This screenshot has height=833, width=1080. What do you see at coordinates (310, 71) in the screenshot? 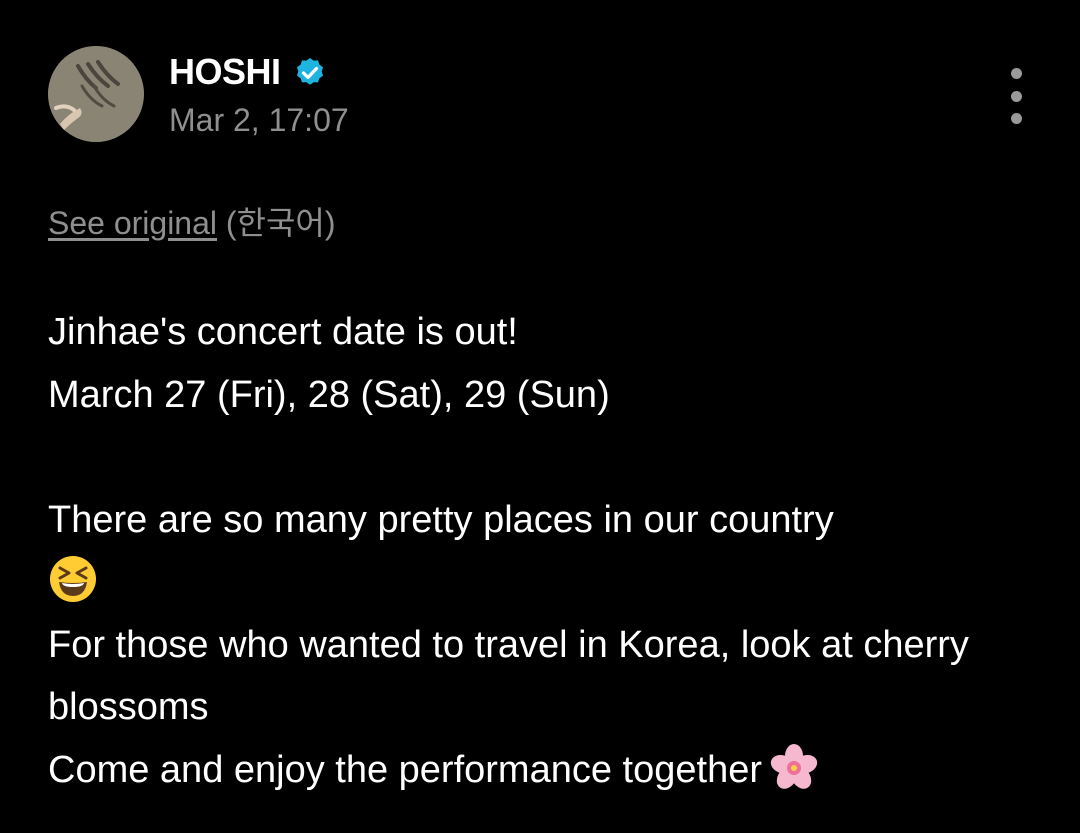
I see `verified-badge-icon` at bounding box center [310, 71].